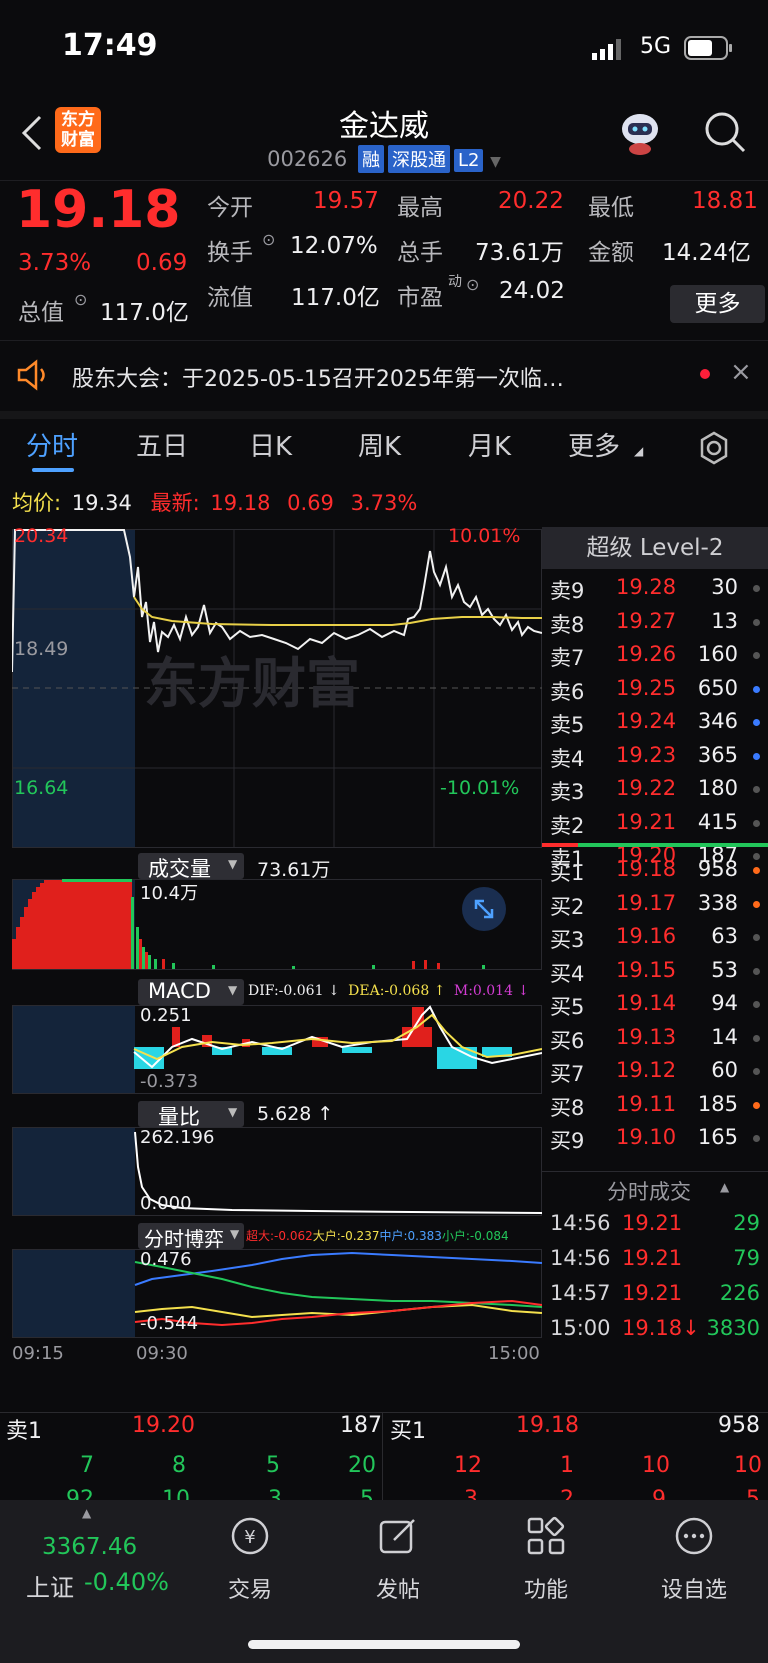 The width and height of the screenshot is (768, 1663). I want to click on expand-button, so click(484, 909).